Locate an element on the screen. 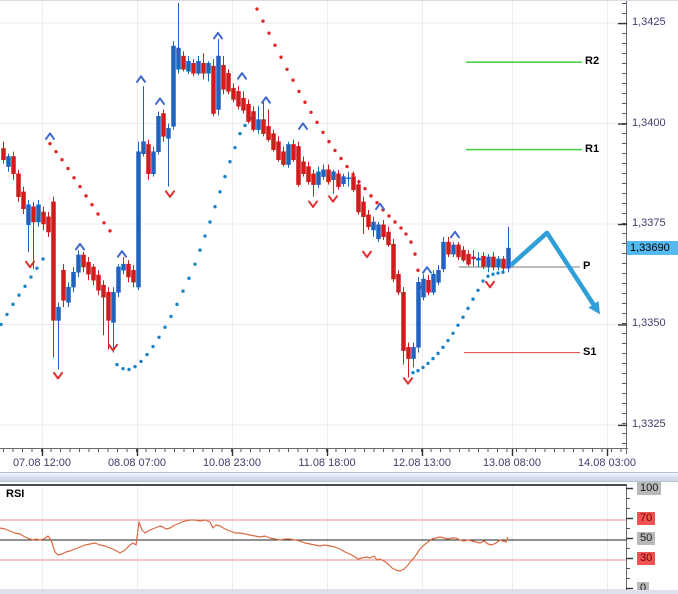 Image resolution: width=678 pixels, height=594 pixels. horizontal-scrollbar is located at coordinates (339, 477).